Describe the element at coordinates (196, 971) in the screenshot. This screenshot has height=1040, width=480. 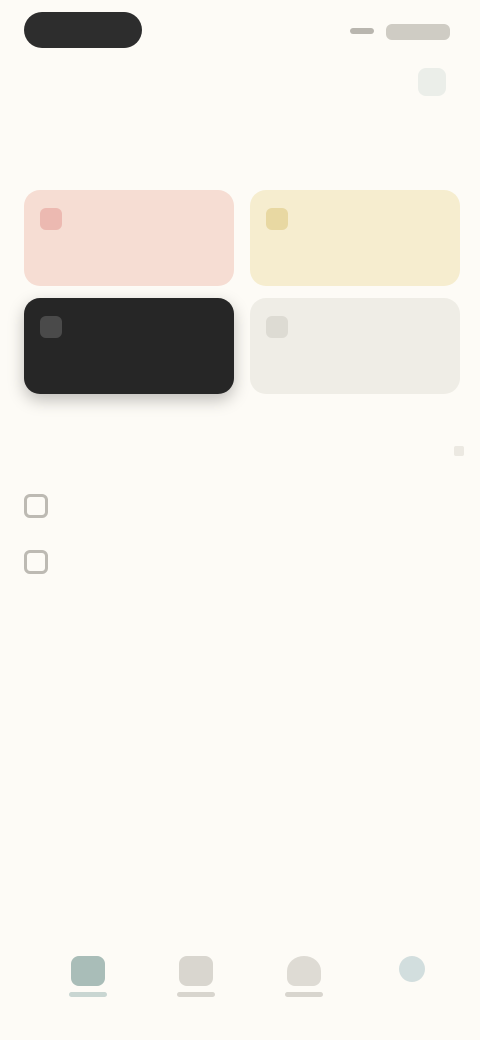
I see `list-icon` at that location.